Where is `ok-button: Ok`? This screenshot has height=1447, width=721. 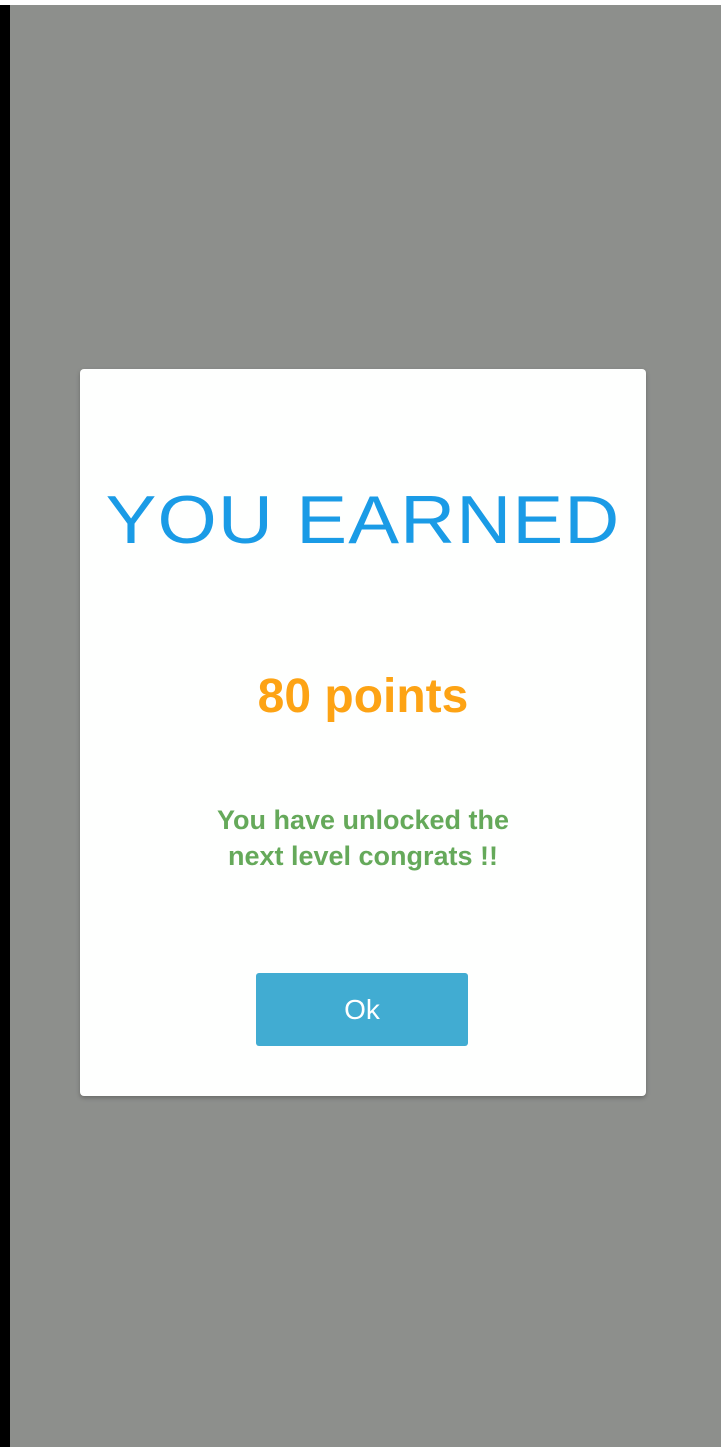
ok-button: Ok is located at coordinates (362, 1009).